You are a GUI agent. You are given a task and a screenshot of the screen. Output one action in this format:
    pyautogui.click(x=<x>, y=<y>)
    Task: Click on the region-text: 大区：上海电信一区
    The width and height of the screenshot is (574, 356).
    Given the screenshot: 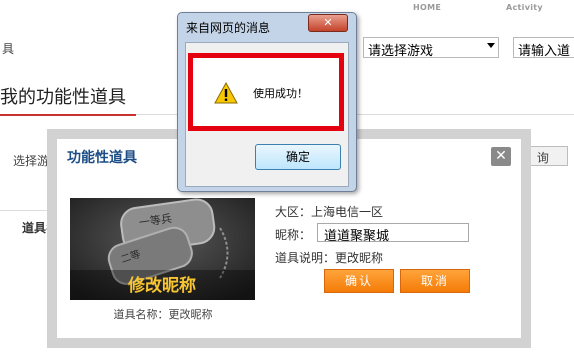 What is the action you would take?
    pyautogui.click(x=329, y=212)
    